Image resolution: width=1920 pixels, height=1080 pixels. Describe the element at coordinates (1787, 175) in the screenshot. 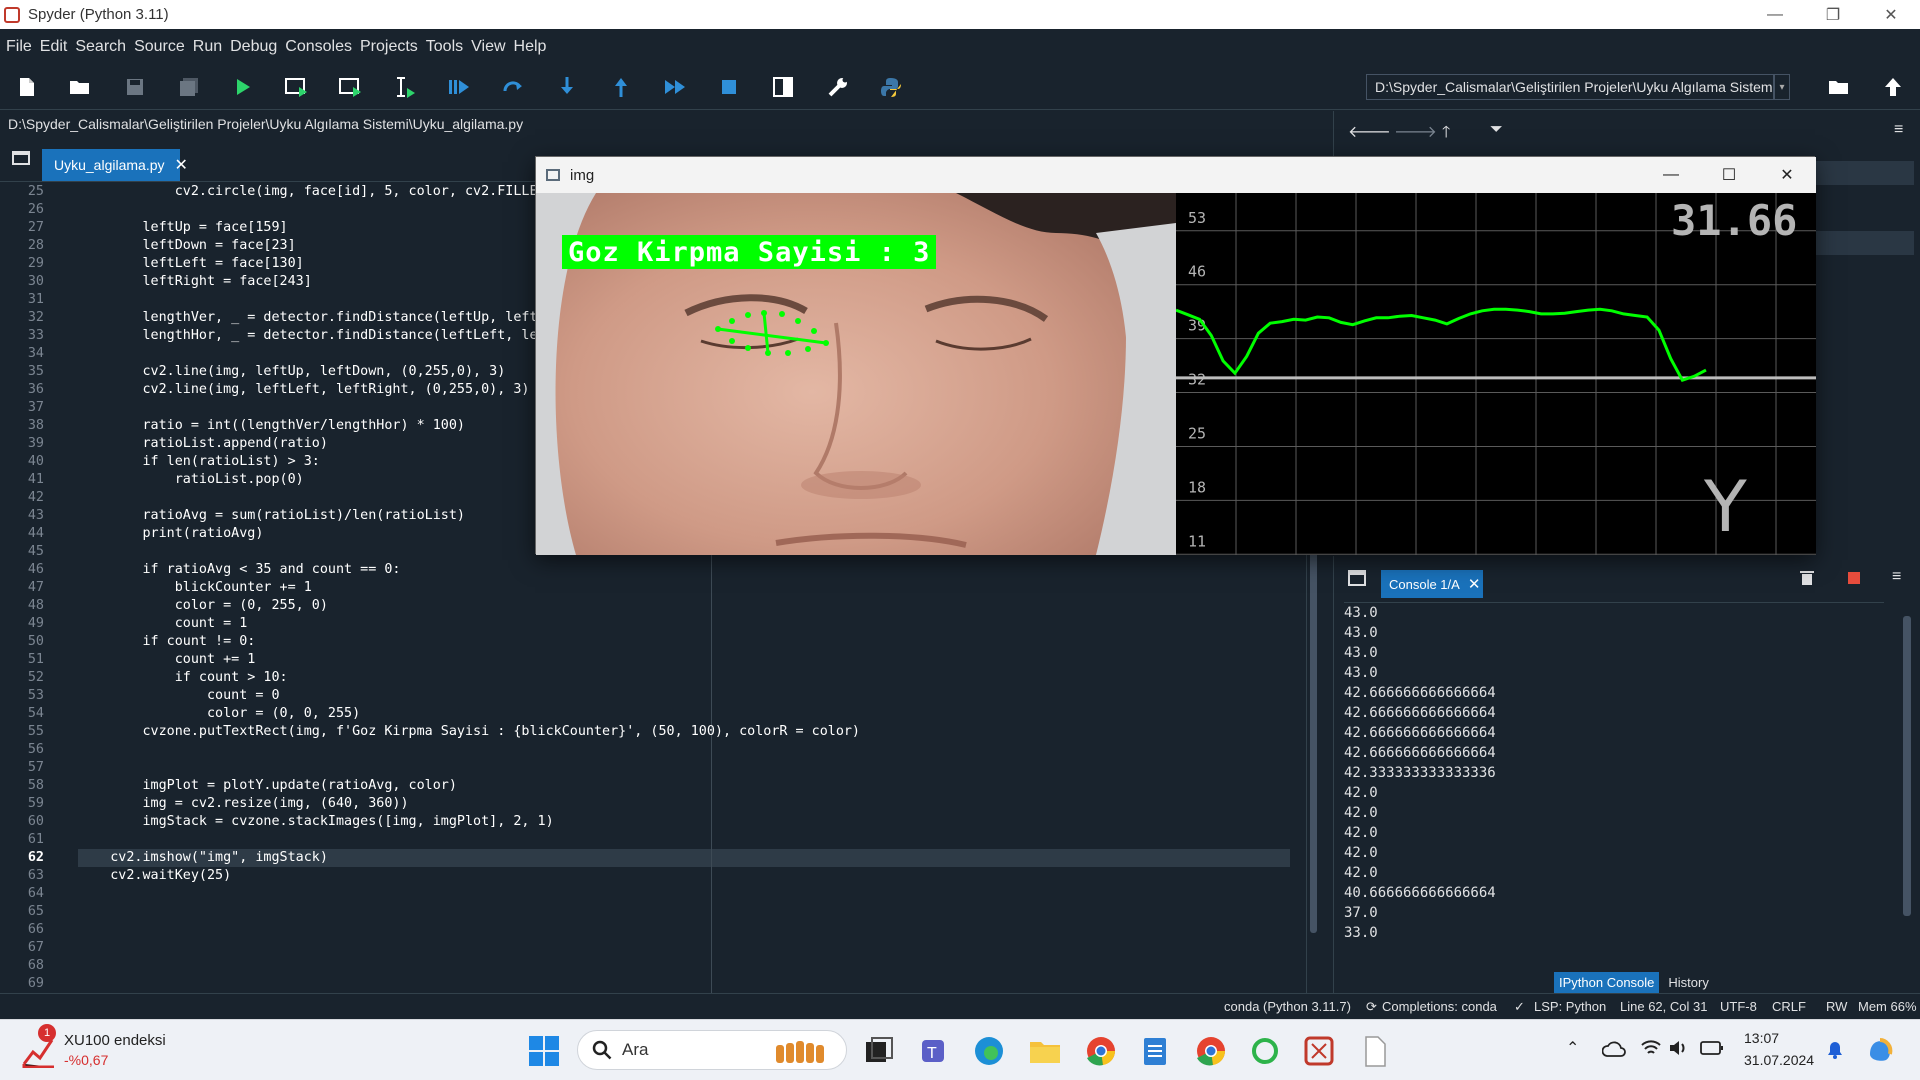

I see `img-close-button: ✕` at that location.